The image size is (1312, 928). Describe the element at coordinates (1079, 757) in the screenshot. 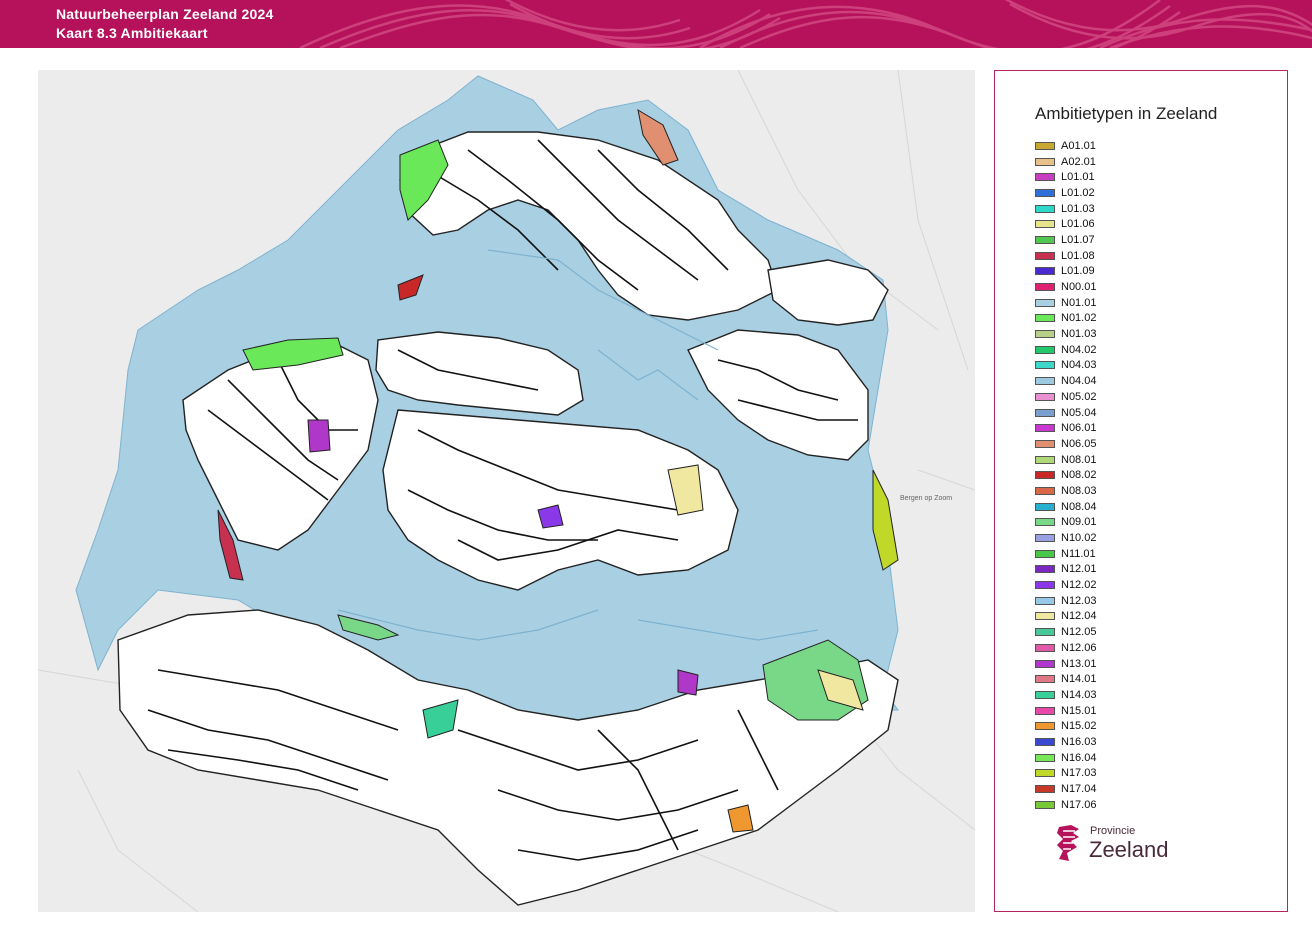

I see `legend-label: N16.04` at that location.